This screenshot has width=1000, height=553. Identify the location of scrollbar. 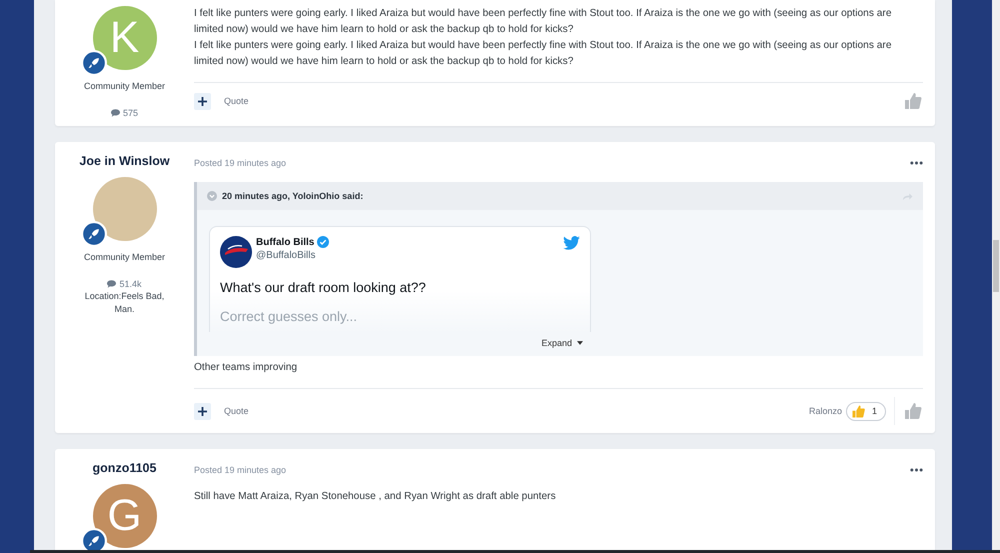
(996, 276).